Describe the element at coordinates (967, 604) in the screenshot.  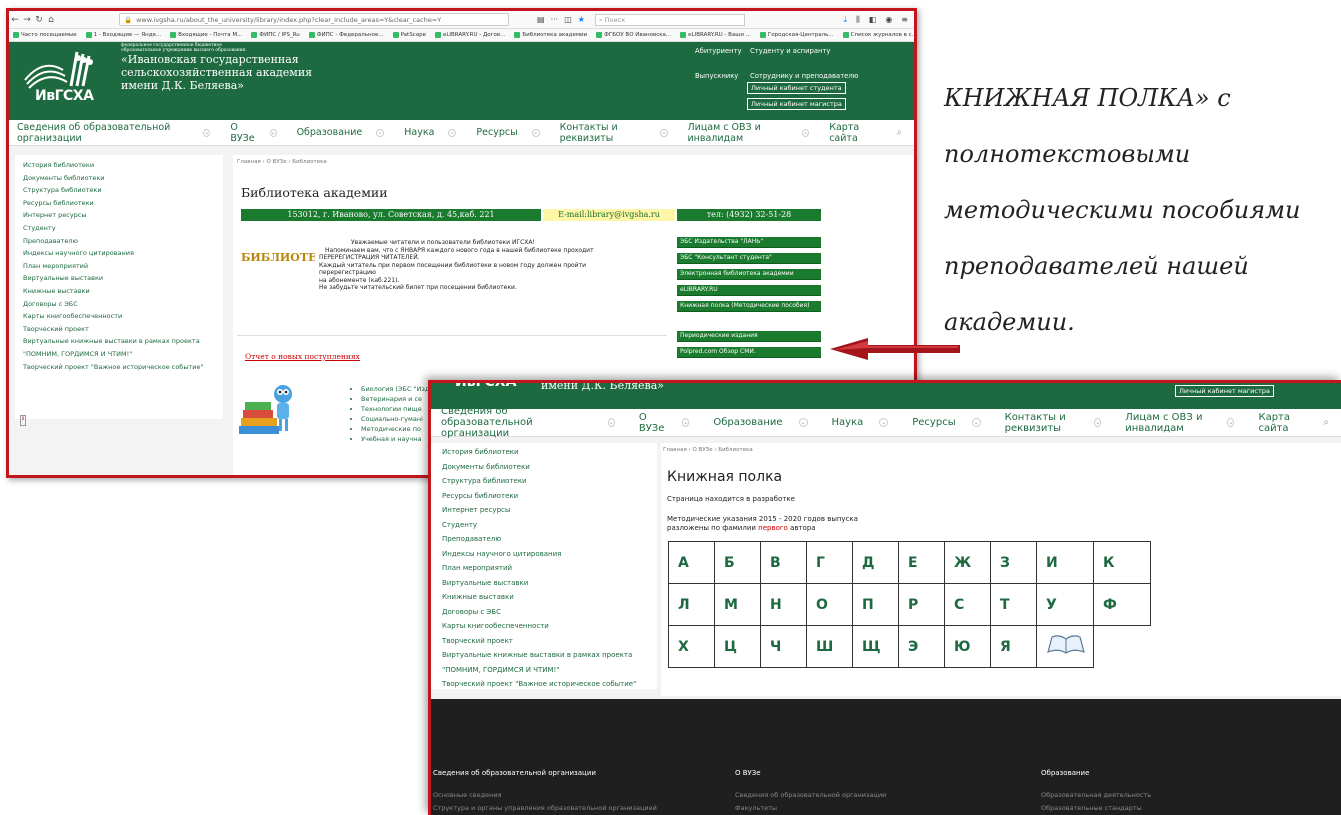
I see `letter-cell: С` at that location.